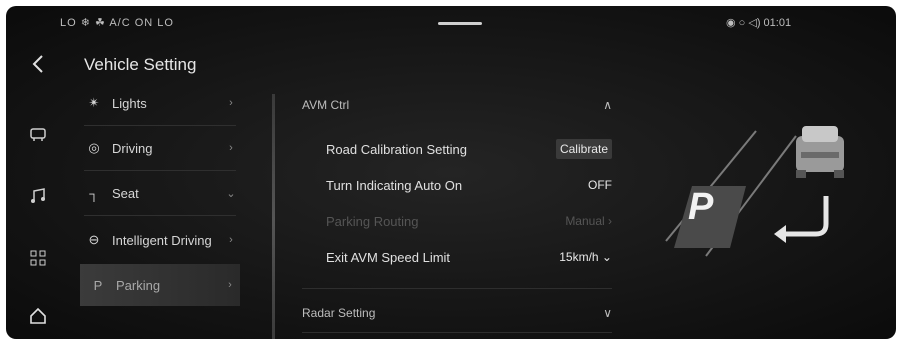 The height and width of the screenshot is (343, 904). I want to click on back-button, so click(38, 64).